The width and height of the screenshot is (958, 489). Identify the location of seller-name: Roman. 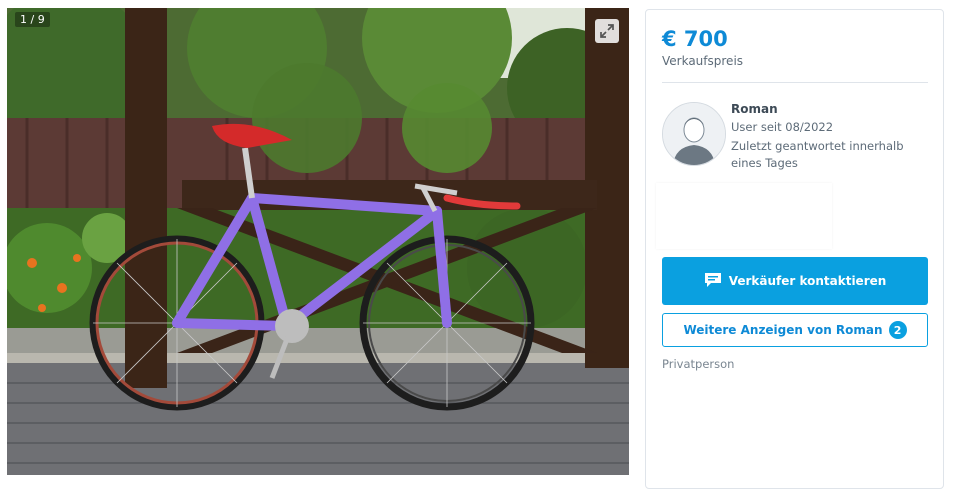
(754, 109).